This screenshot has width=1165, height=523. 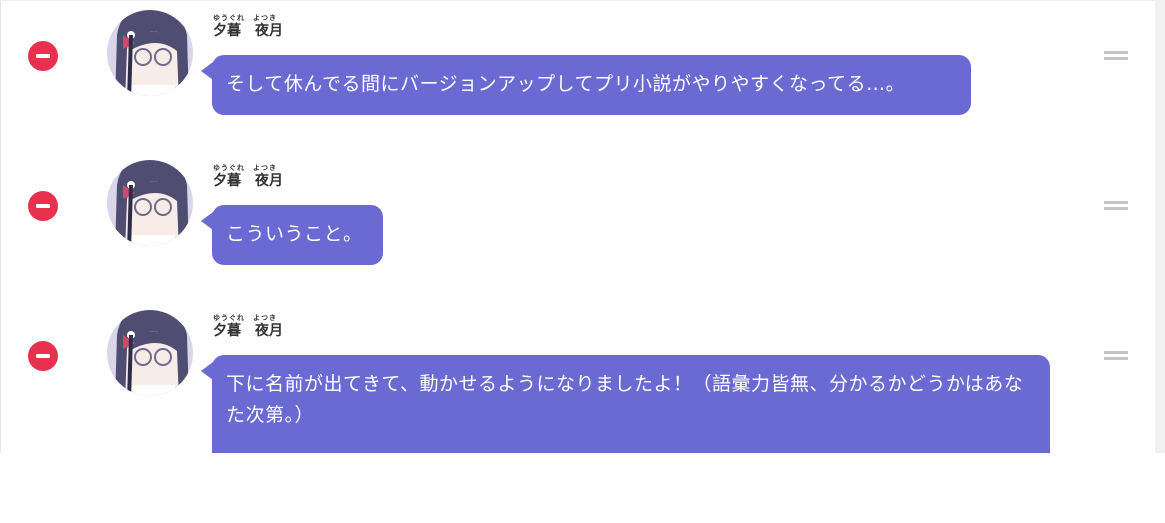 What do you see at coordinates (566, 84) in the screenshot?
I see `message-text: そして休んでる間にバージョンアップしてプリ小説がやりやすくなってる…。` at bounding box center [566, 84].